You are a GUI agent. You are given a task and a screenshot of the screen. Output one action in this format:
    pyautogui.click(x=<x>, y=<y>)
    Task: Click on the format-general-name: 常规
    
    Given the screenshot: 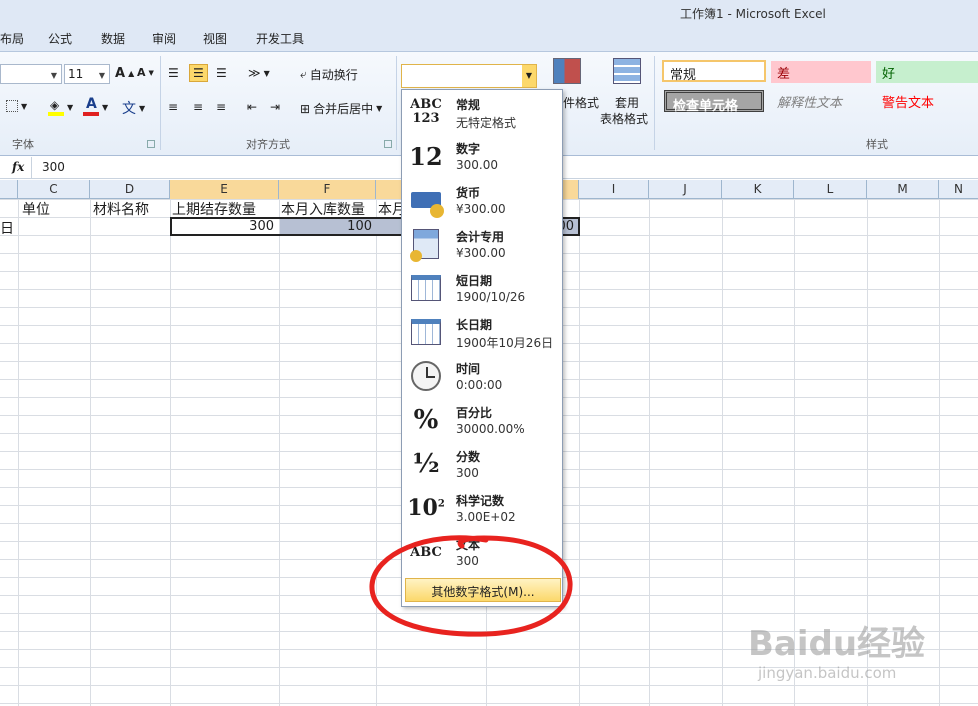 What is the action you would take?
    pyautogui.click(x=468, y=105)
    